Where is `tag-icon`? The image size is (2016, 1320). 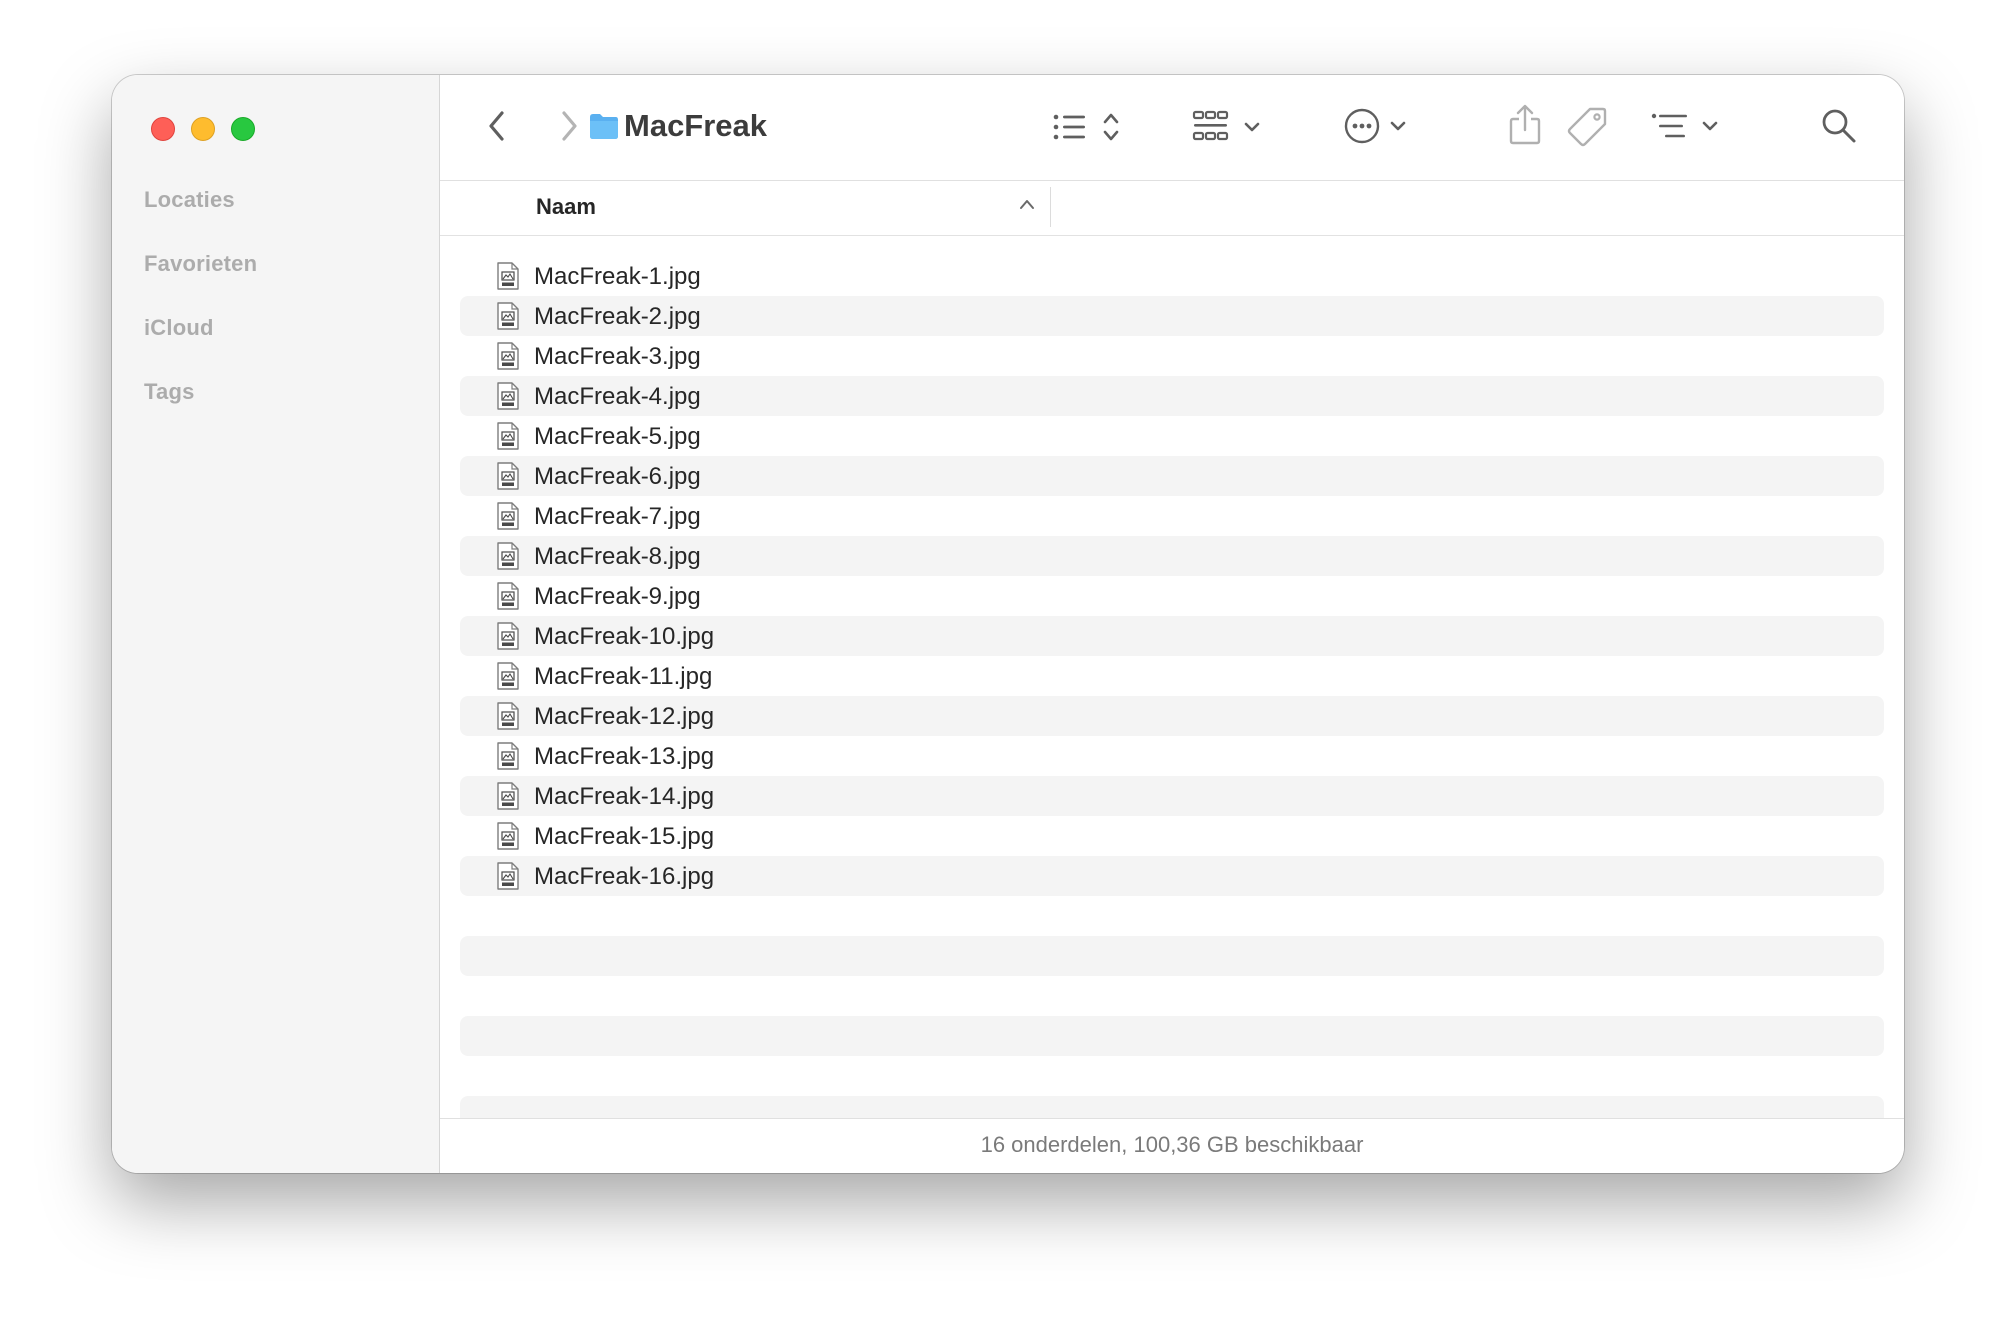
tag-icon is located at coordinates (1587, 127).